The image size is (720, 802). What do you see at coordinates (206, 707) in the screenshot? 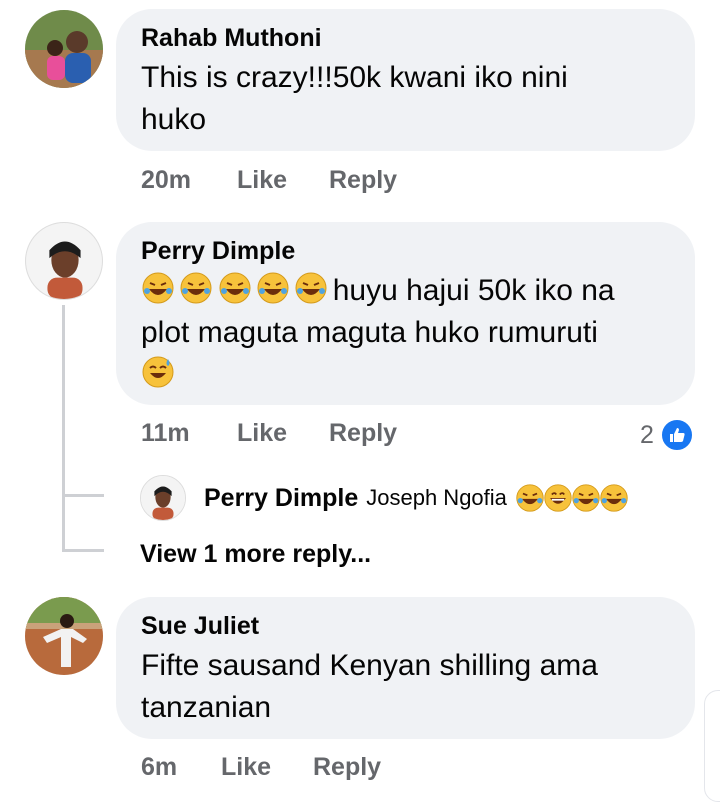
I see `comment-text-line: tanzanian` at bounding box center [206, 707].